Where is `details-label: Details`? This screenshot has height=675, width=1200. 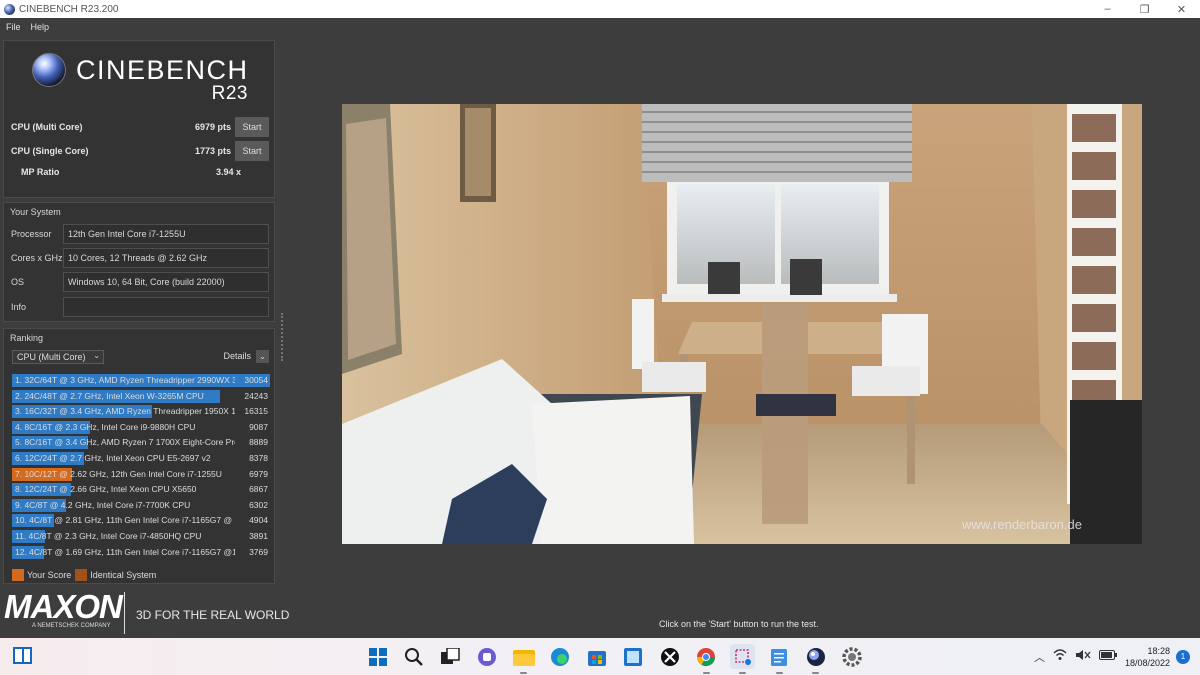 details-label: Details is located at coordinates (237, 356).